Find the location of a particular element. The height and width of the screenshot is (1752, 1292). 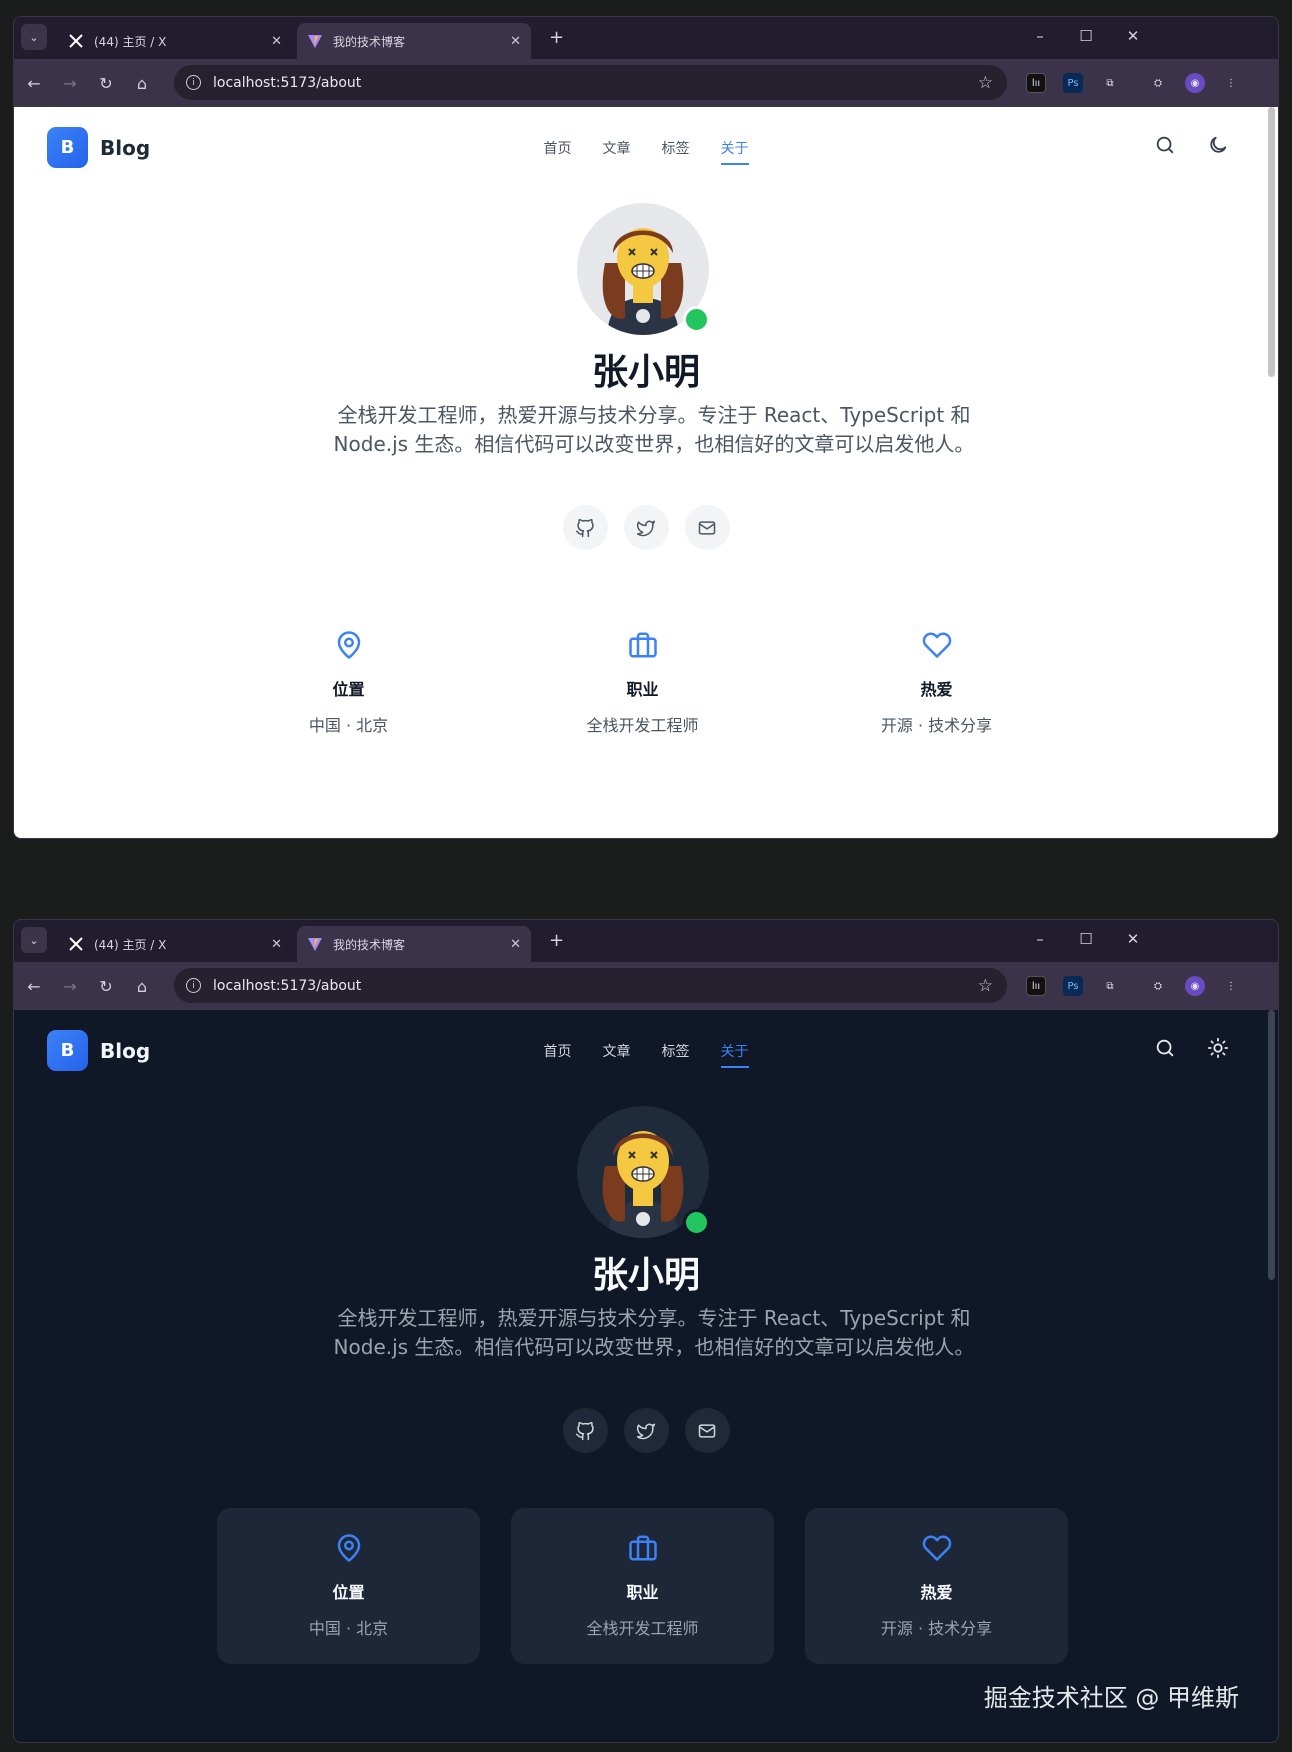

map-pin-icon is located at coordinates (348, 1548).